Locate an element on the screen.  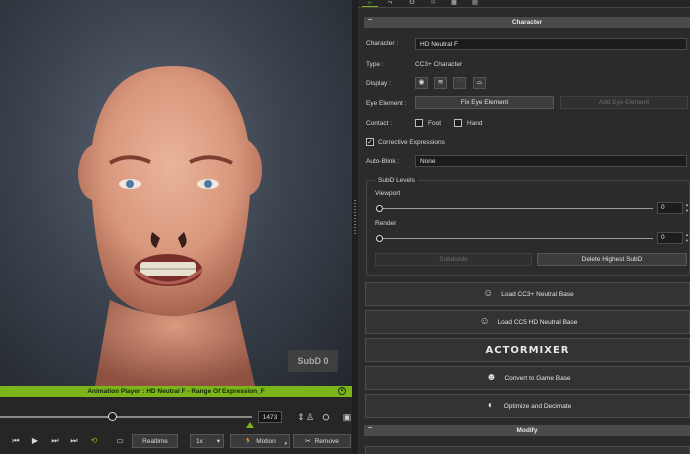
remove-label: Remove is located at coordinates (326, 441).